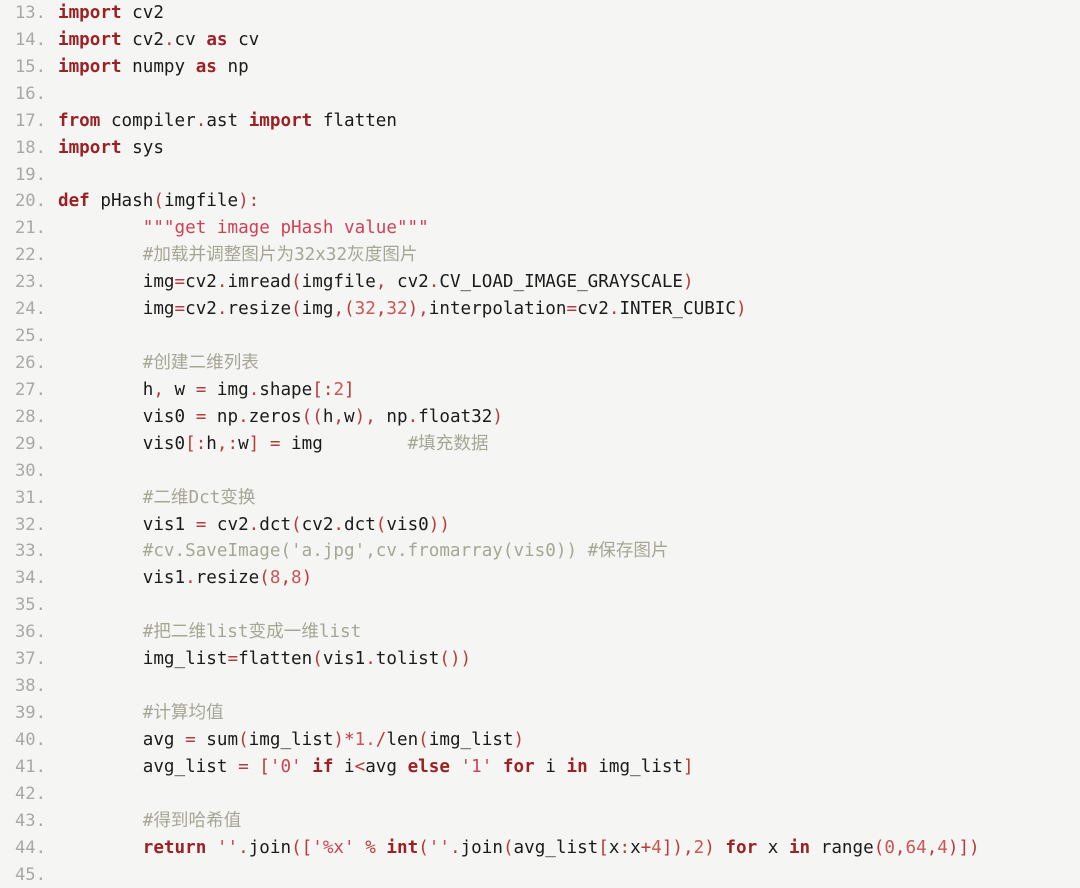 The height and width of the screenshot is (888, 1080). What do you see at coordinates (540, 121) in the screenshot?
I see `code-line: 17.from compiler.ast import flatten` at bounding box center [540, 121].